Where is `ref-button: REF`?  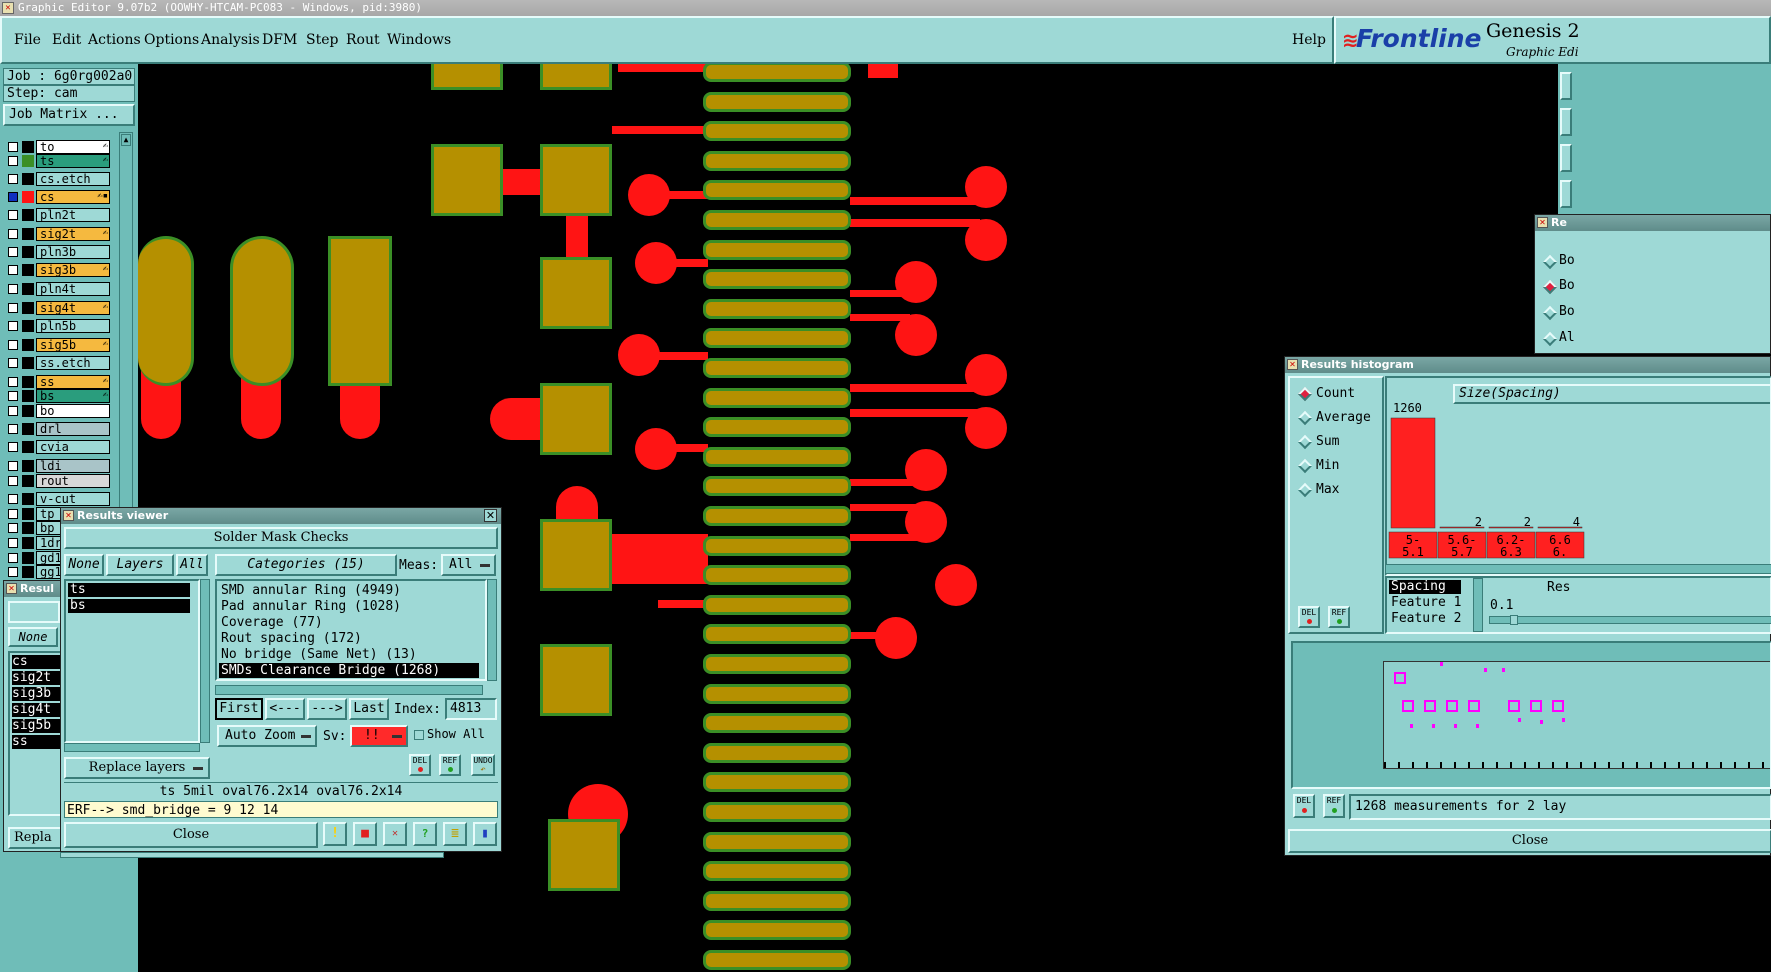 ref-button: REF is located at coordinates (1334, 806).